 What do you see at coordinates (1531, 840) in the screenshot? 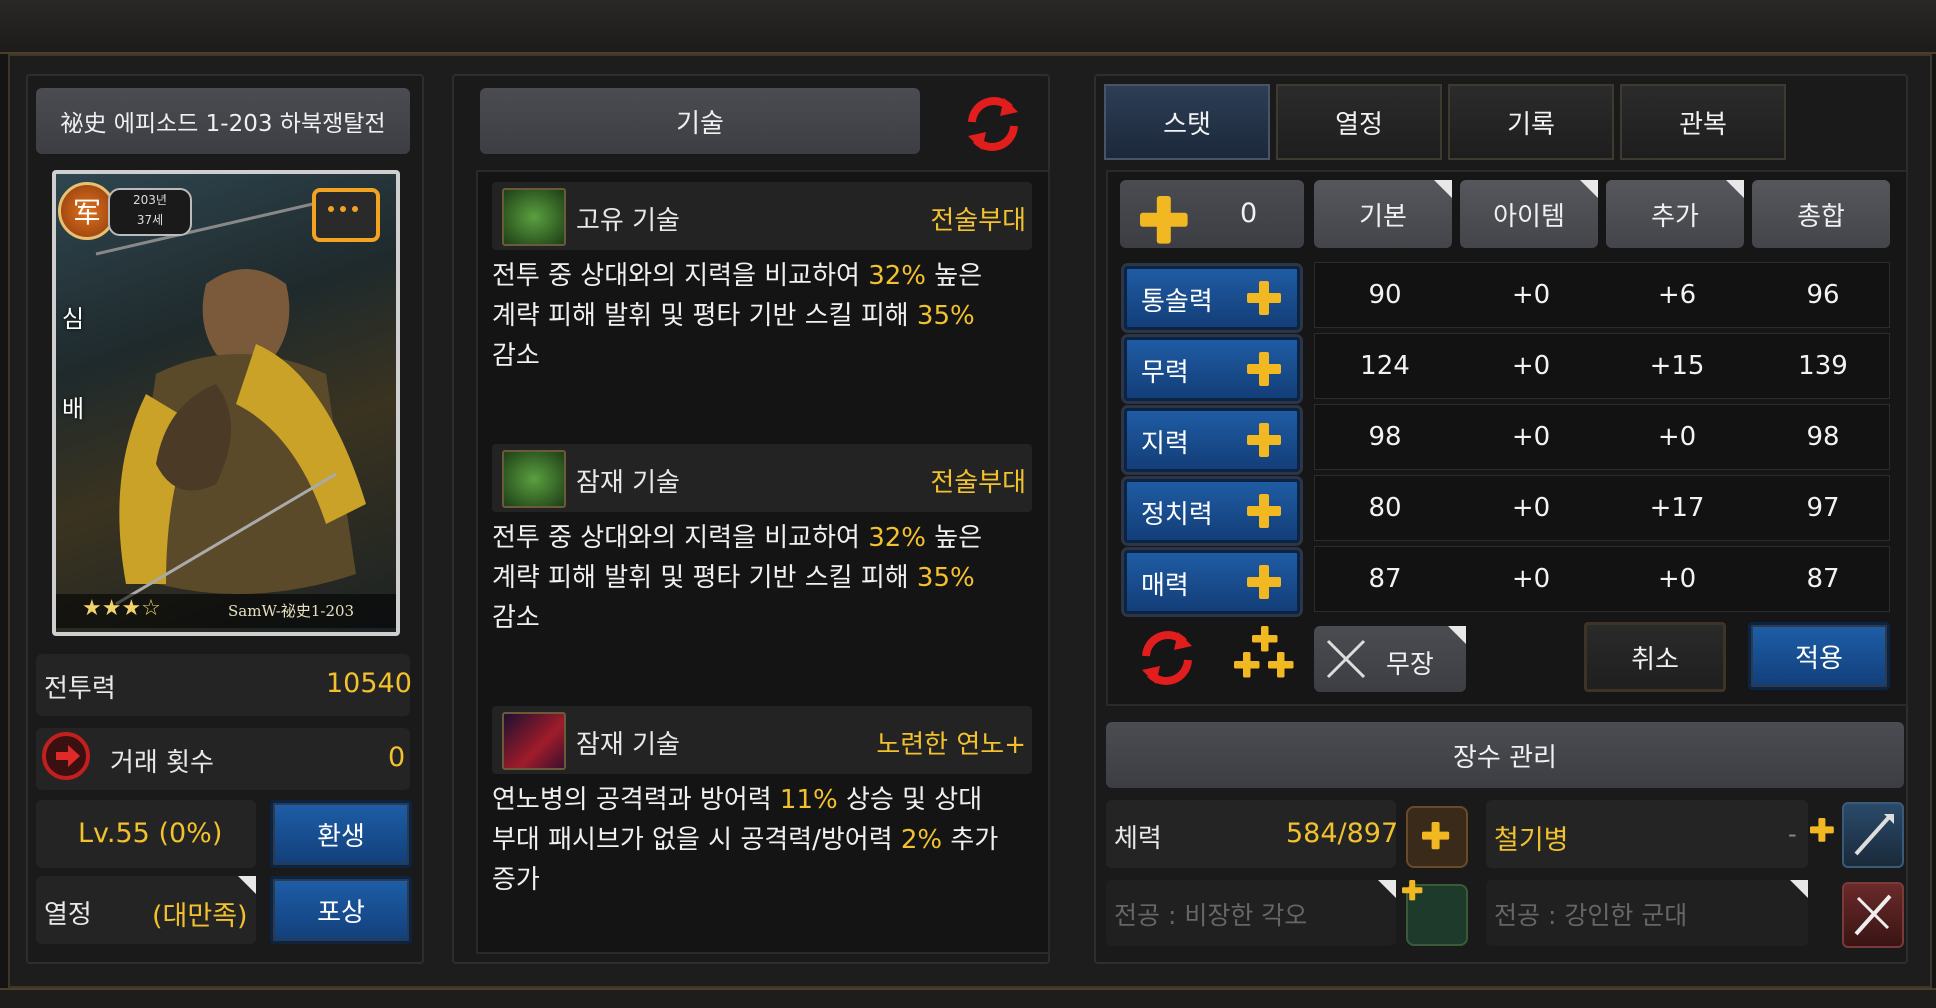
I see `unit-type: 철기병` at bounding box center [1531, 840].